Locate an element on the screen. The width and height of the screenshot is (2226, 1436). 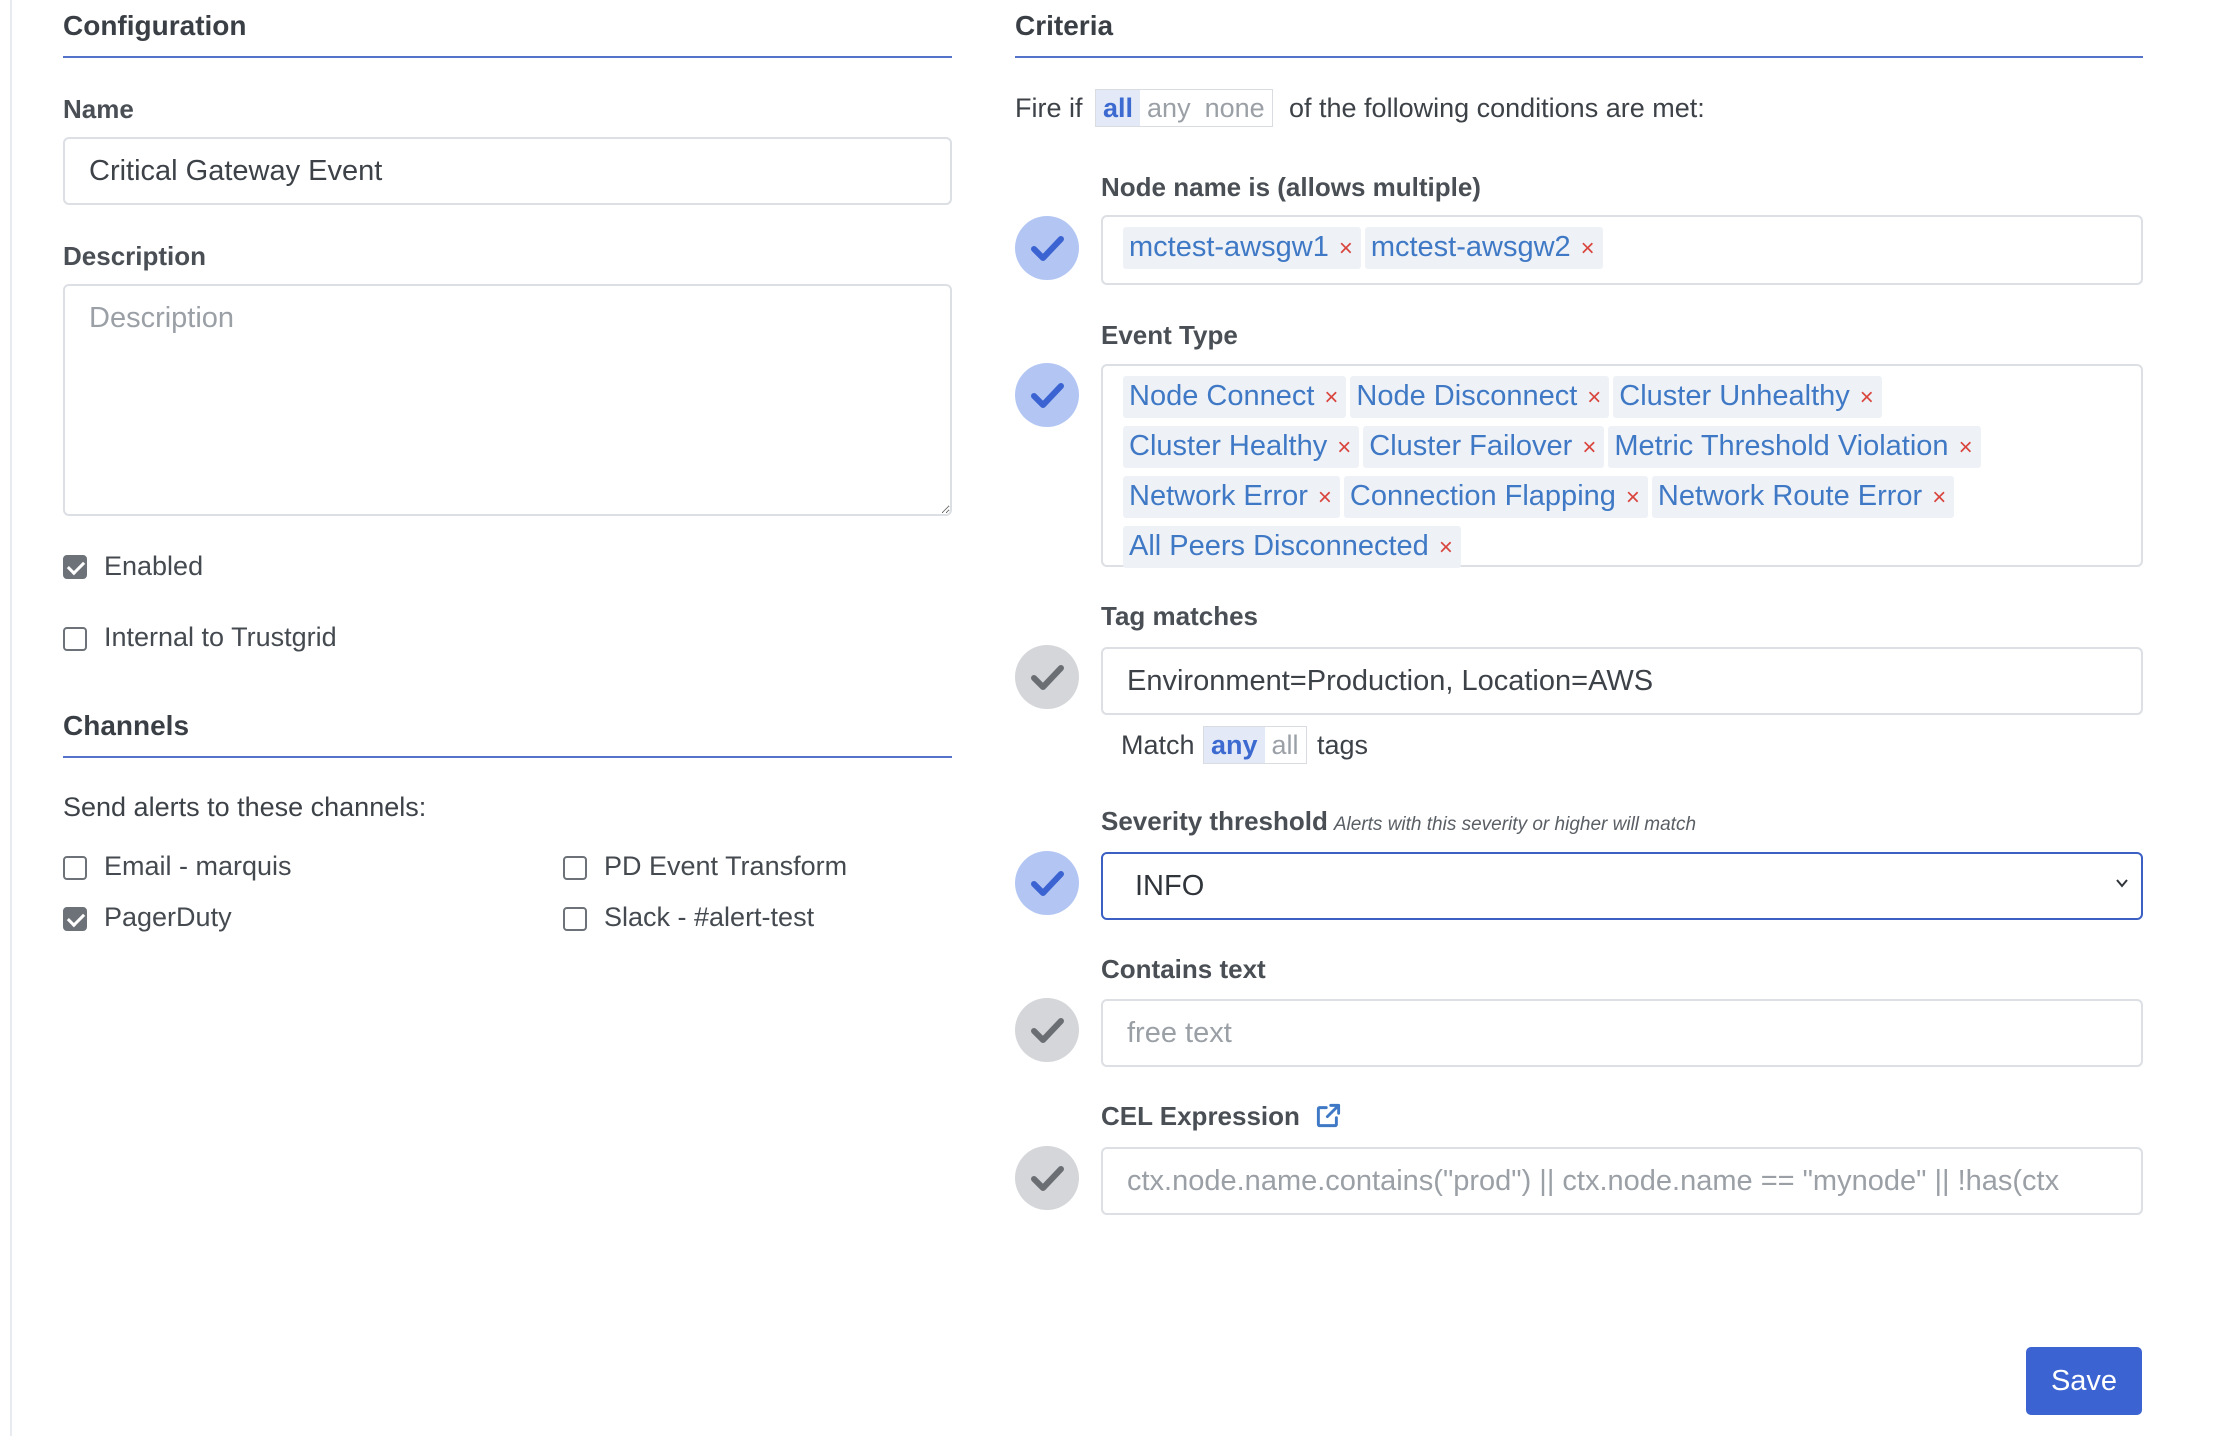
channel-slack-label: Slack - #alert-test is located at coordinates (709, 917).